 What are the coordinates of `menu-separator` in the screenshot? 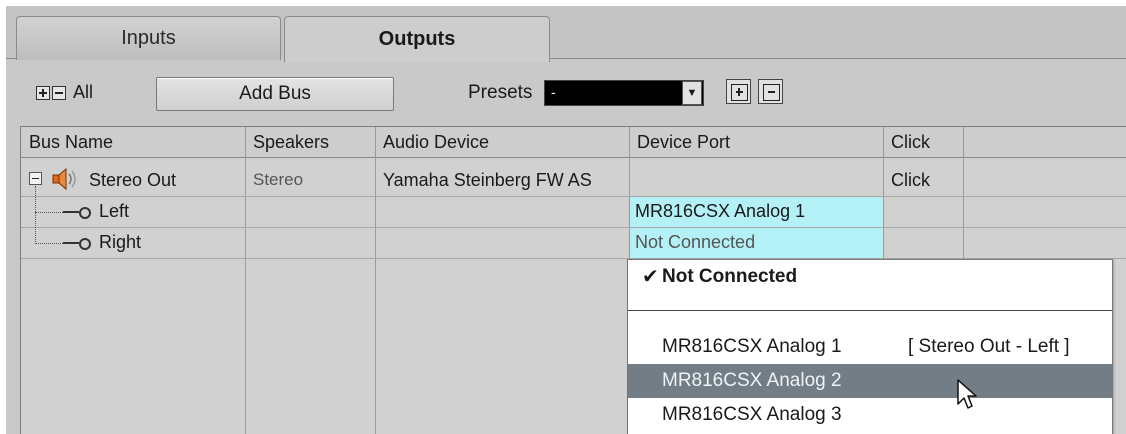 It's located at (870, 310).